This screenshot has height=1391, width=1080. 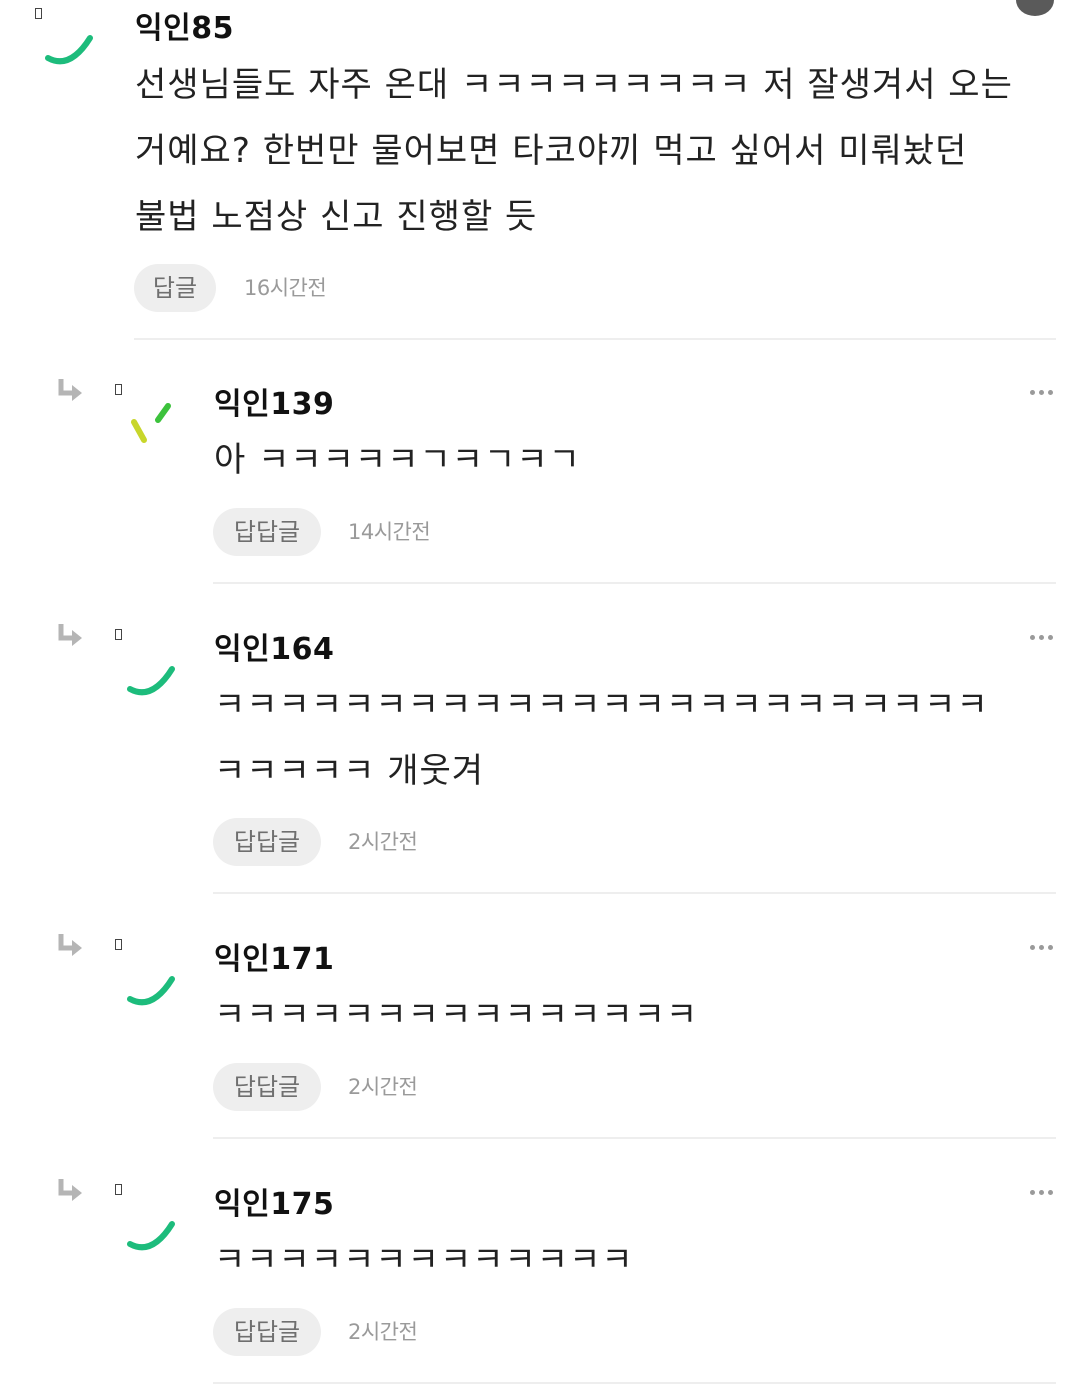 What do you see at coordinates (274, 401) in the screenshot?
I see `comment-author: 익인139` at bounding box center [274, 401].